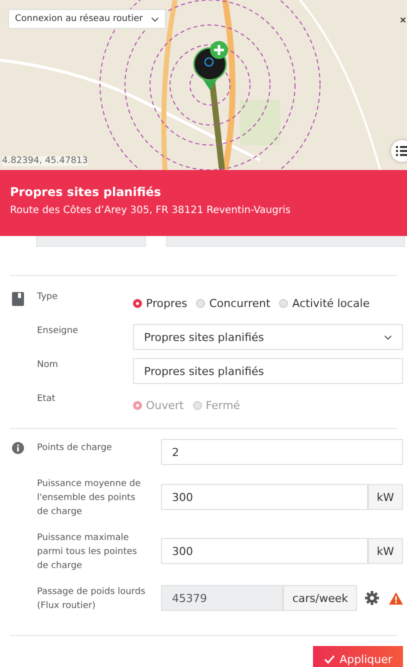 The height and width of the screenshot is (667, 407). Describe the element at coordinates (48, 297) in the screenshot. I see `type-label: Type` at that location.